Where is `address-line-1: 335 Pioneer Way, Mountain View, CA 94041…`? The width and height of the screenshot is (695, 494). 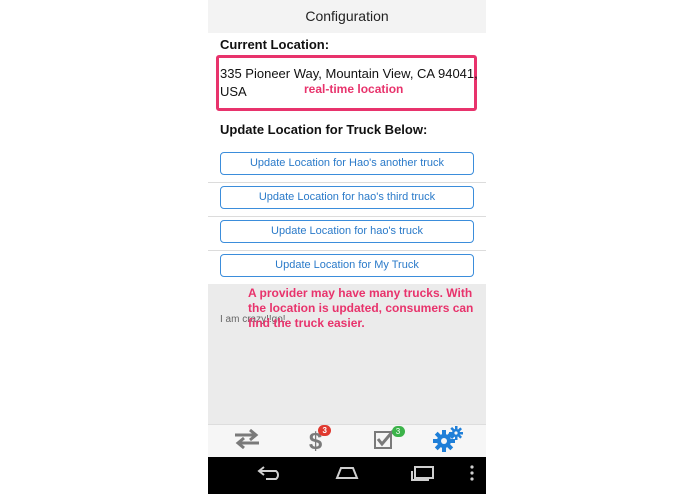
address-line-1: 335 Pioneer Way, Mountain View, CA 94041… is located at coordinates (349, 73).